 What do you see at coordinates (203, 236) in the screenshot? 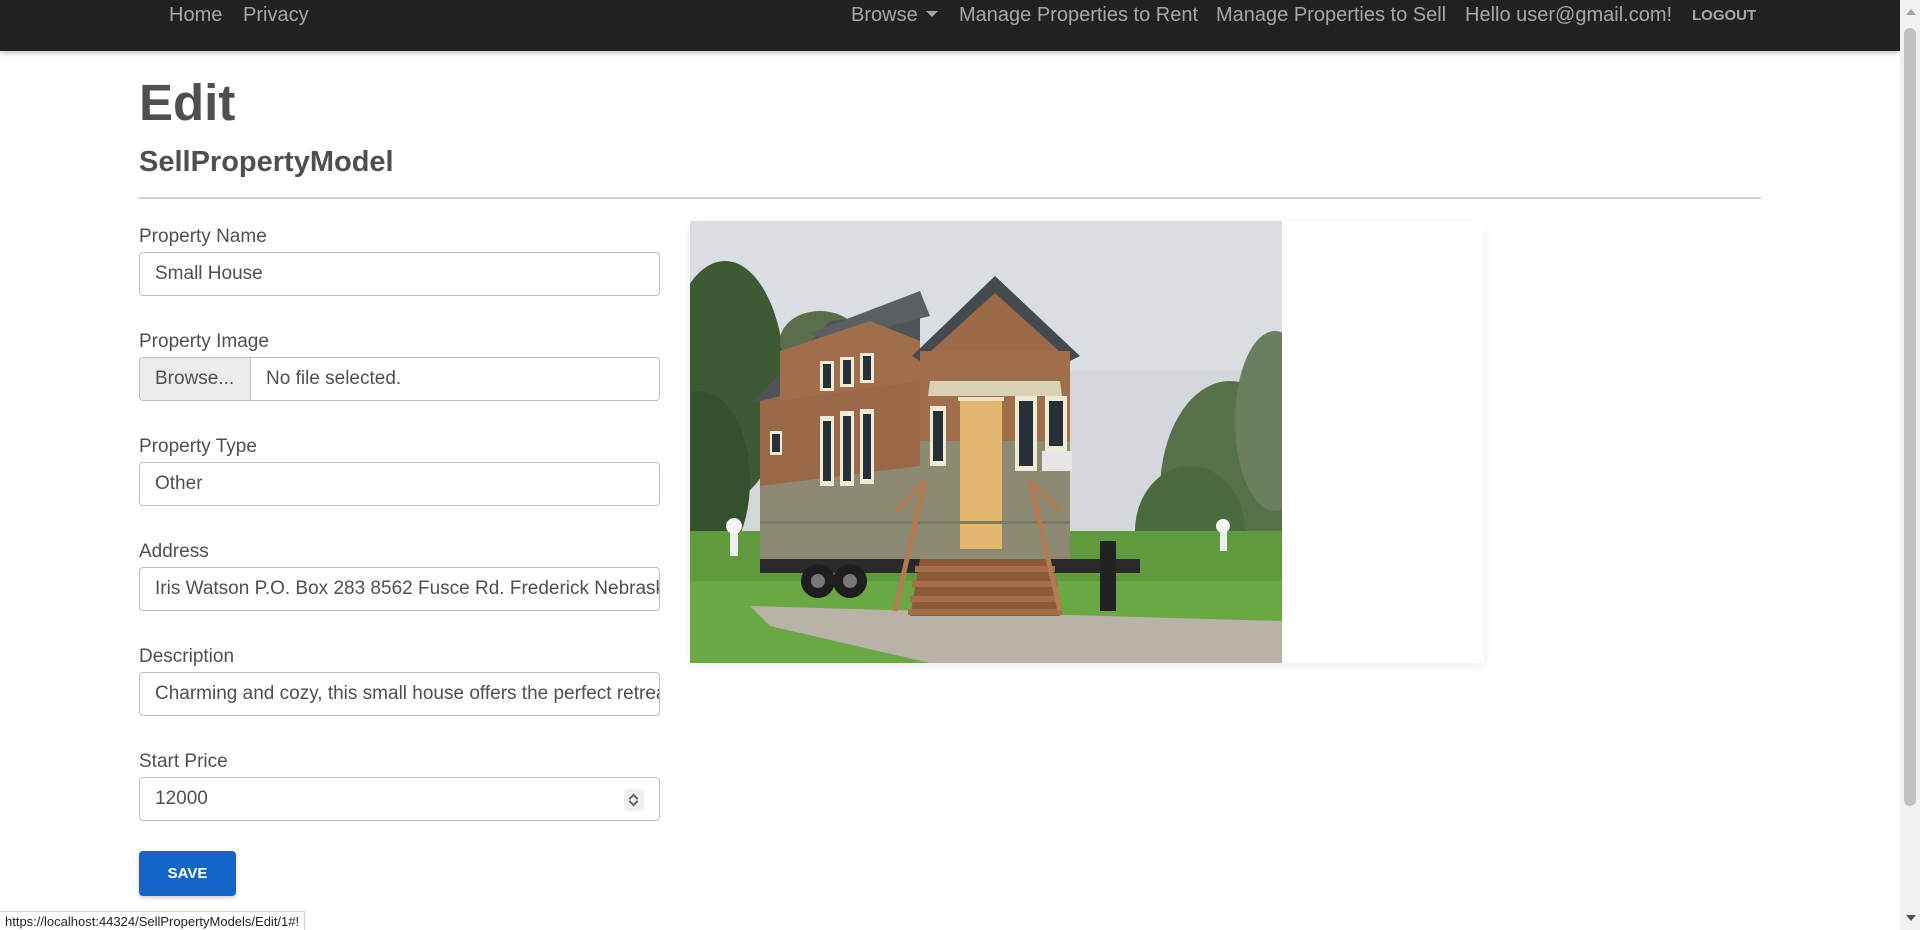
I see `property-name-label: Property Name` at bounding box center [203, 236].